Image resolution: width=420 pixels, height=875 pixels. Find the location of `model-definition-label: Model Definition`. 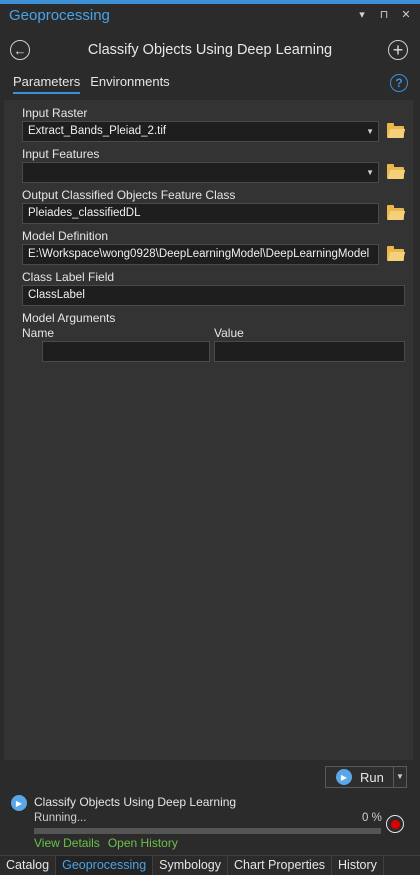

model-definition-label: Model Definition is located at coordinates (65, 236).